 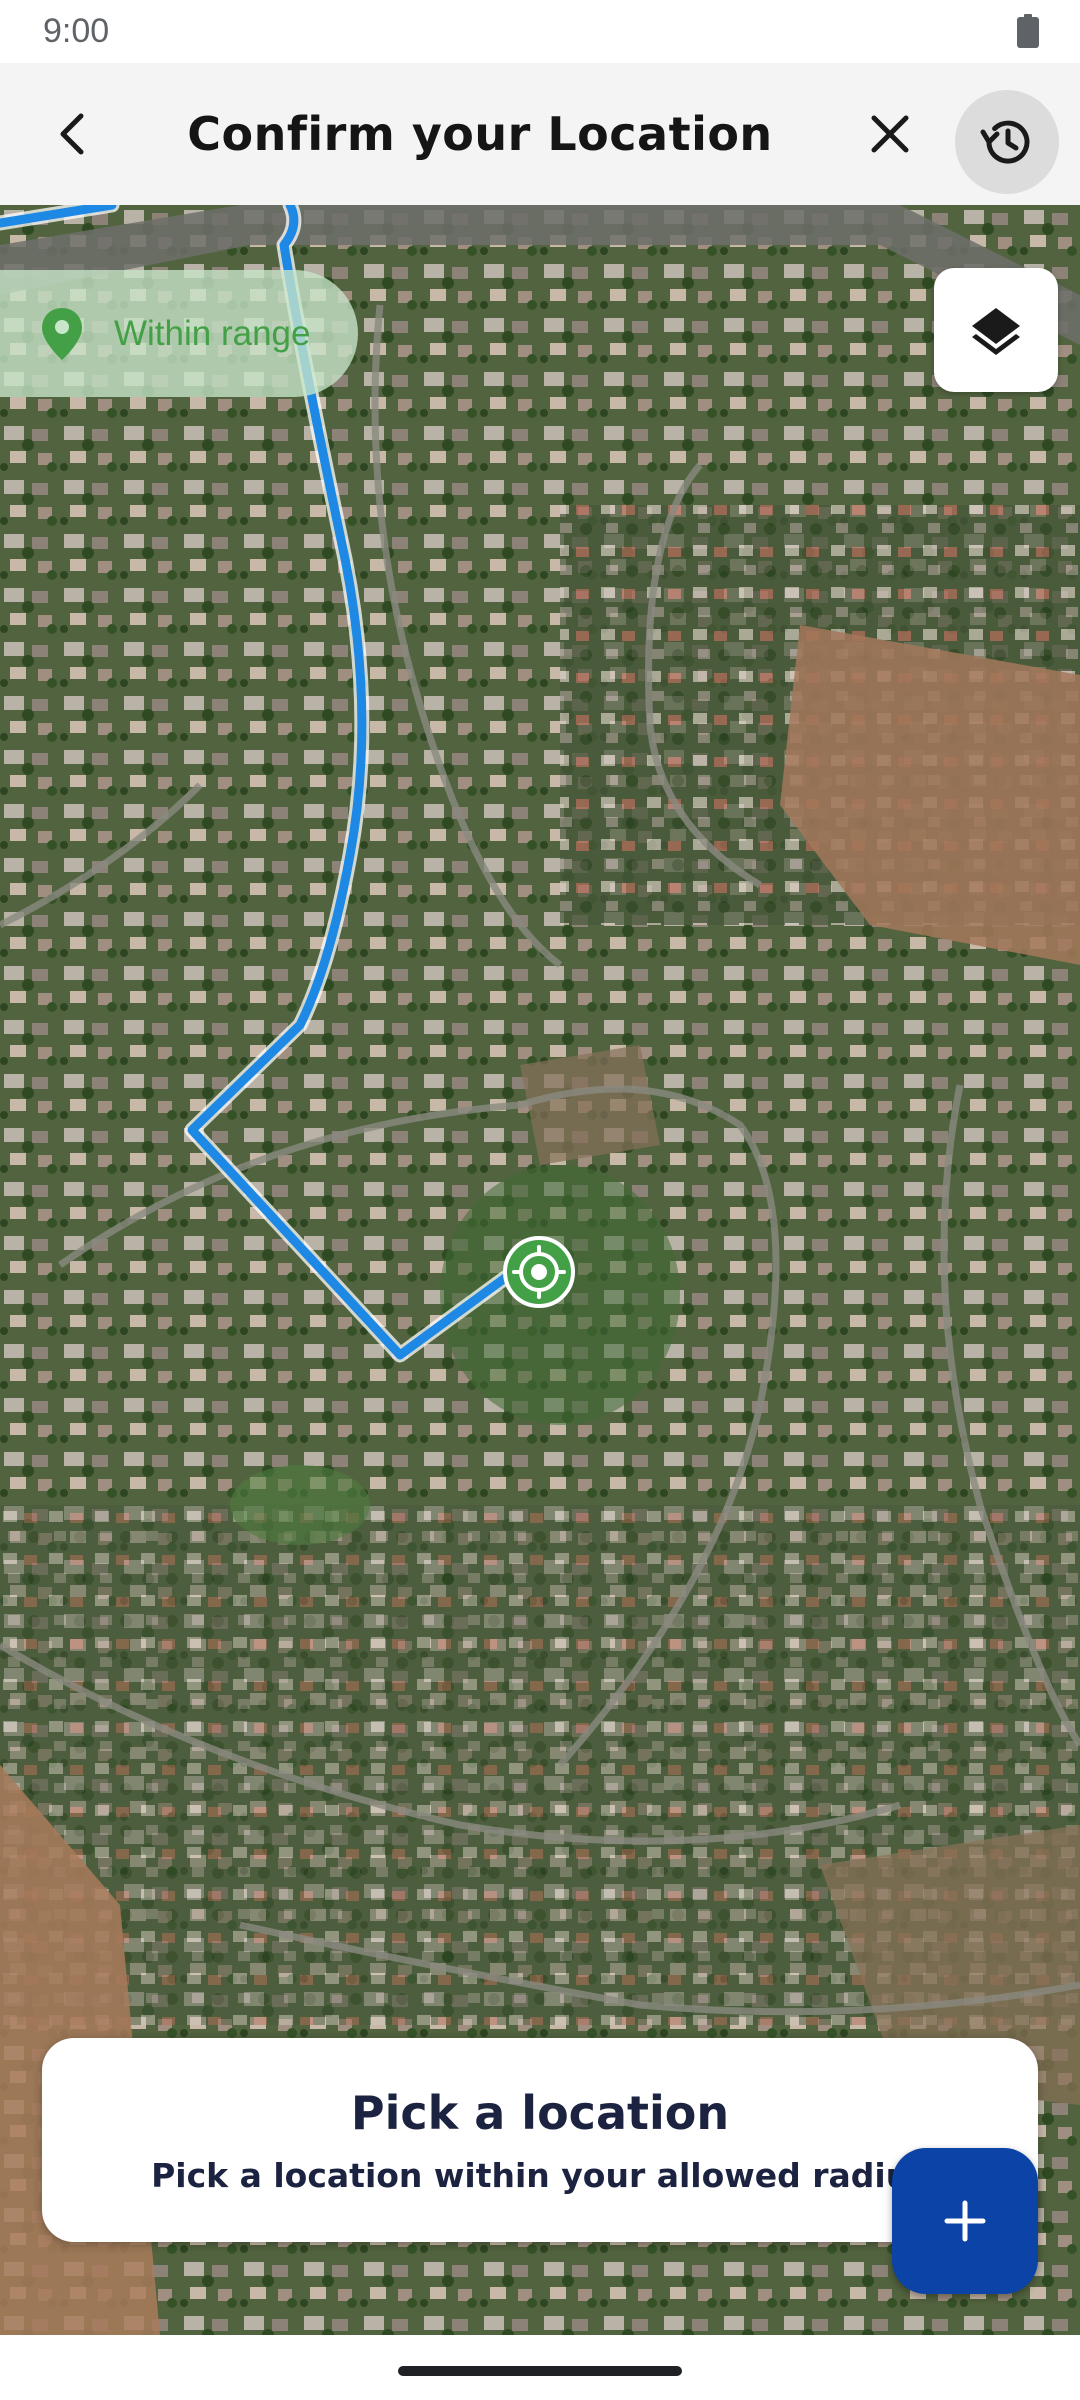 I want to click on app-header: Confirm your Location, so click(x=540, y=134).